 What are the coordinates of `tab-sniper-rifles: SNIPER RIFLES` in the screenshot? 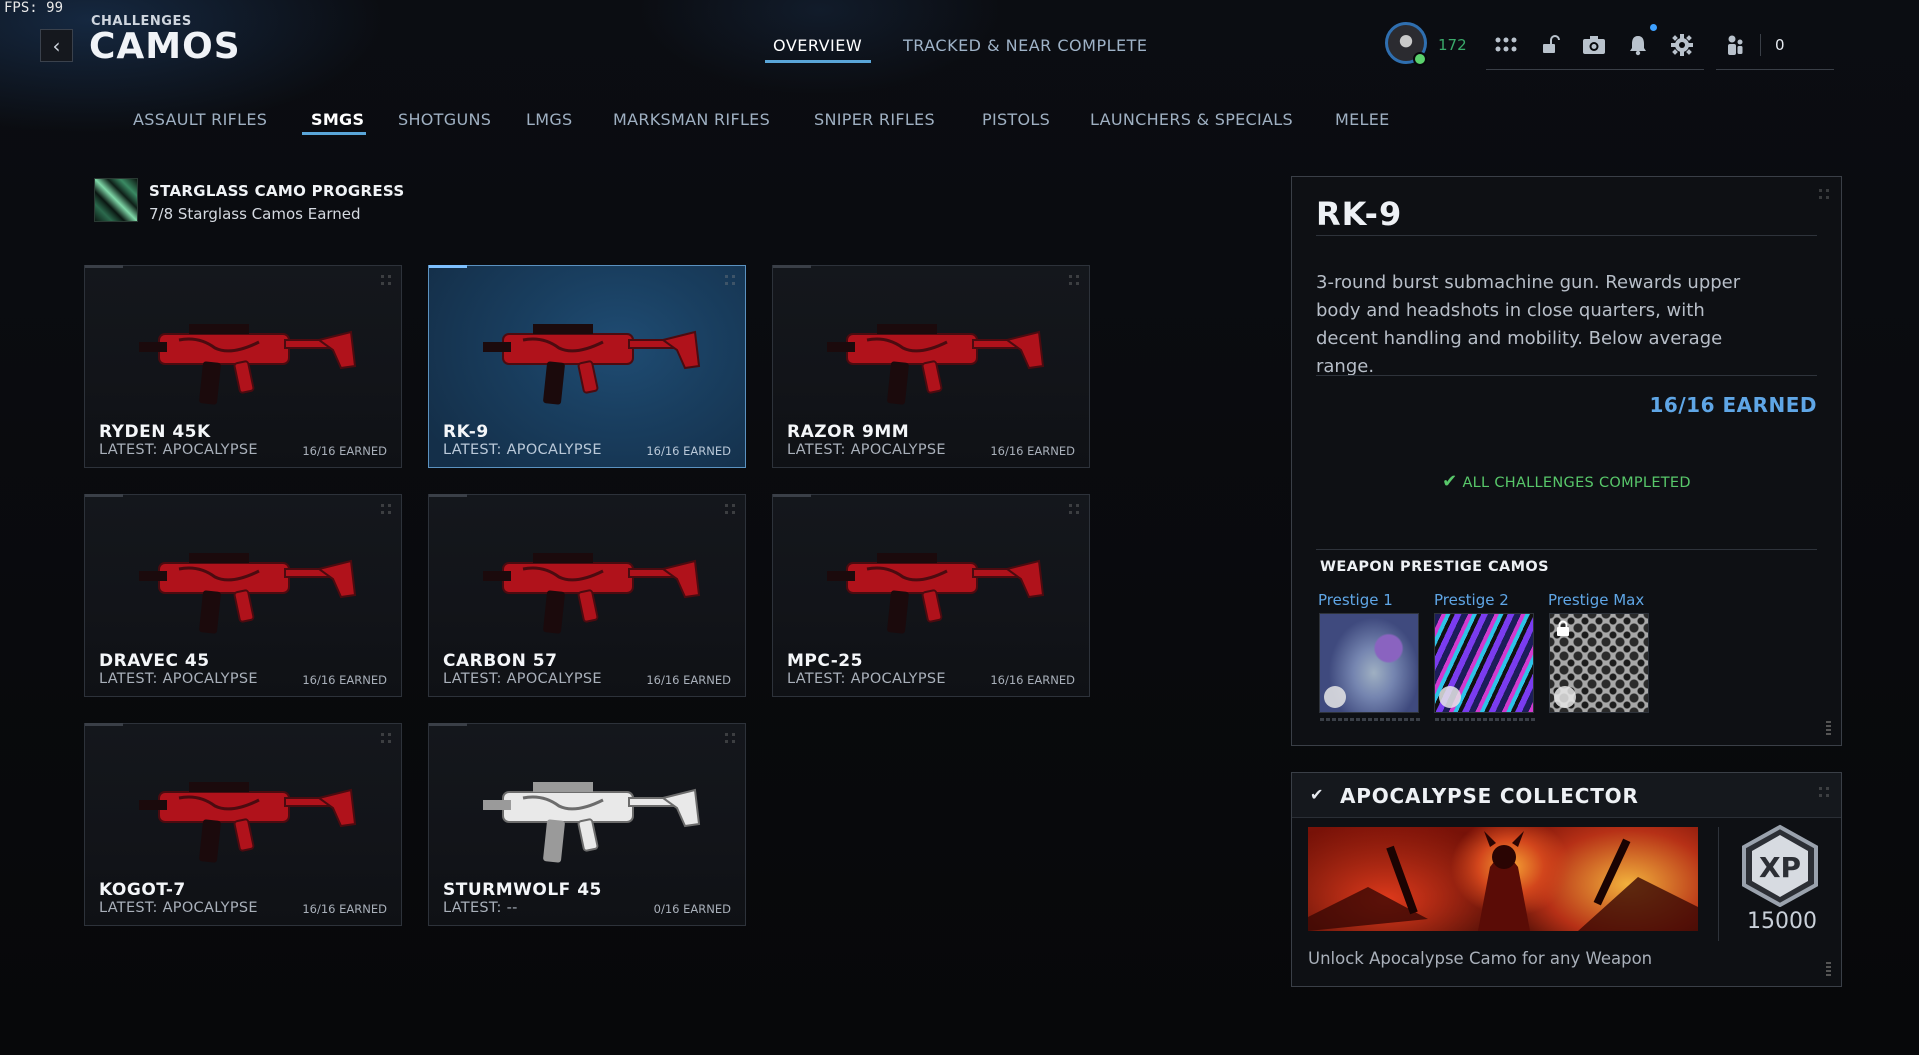 It's located at (874, 119).